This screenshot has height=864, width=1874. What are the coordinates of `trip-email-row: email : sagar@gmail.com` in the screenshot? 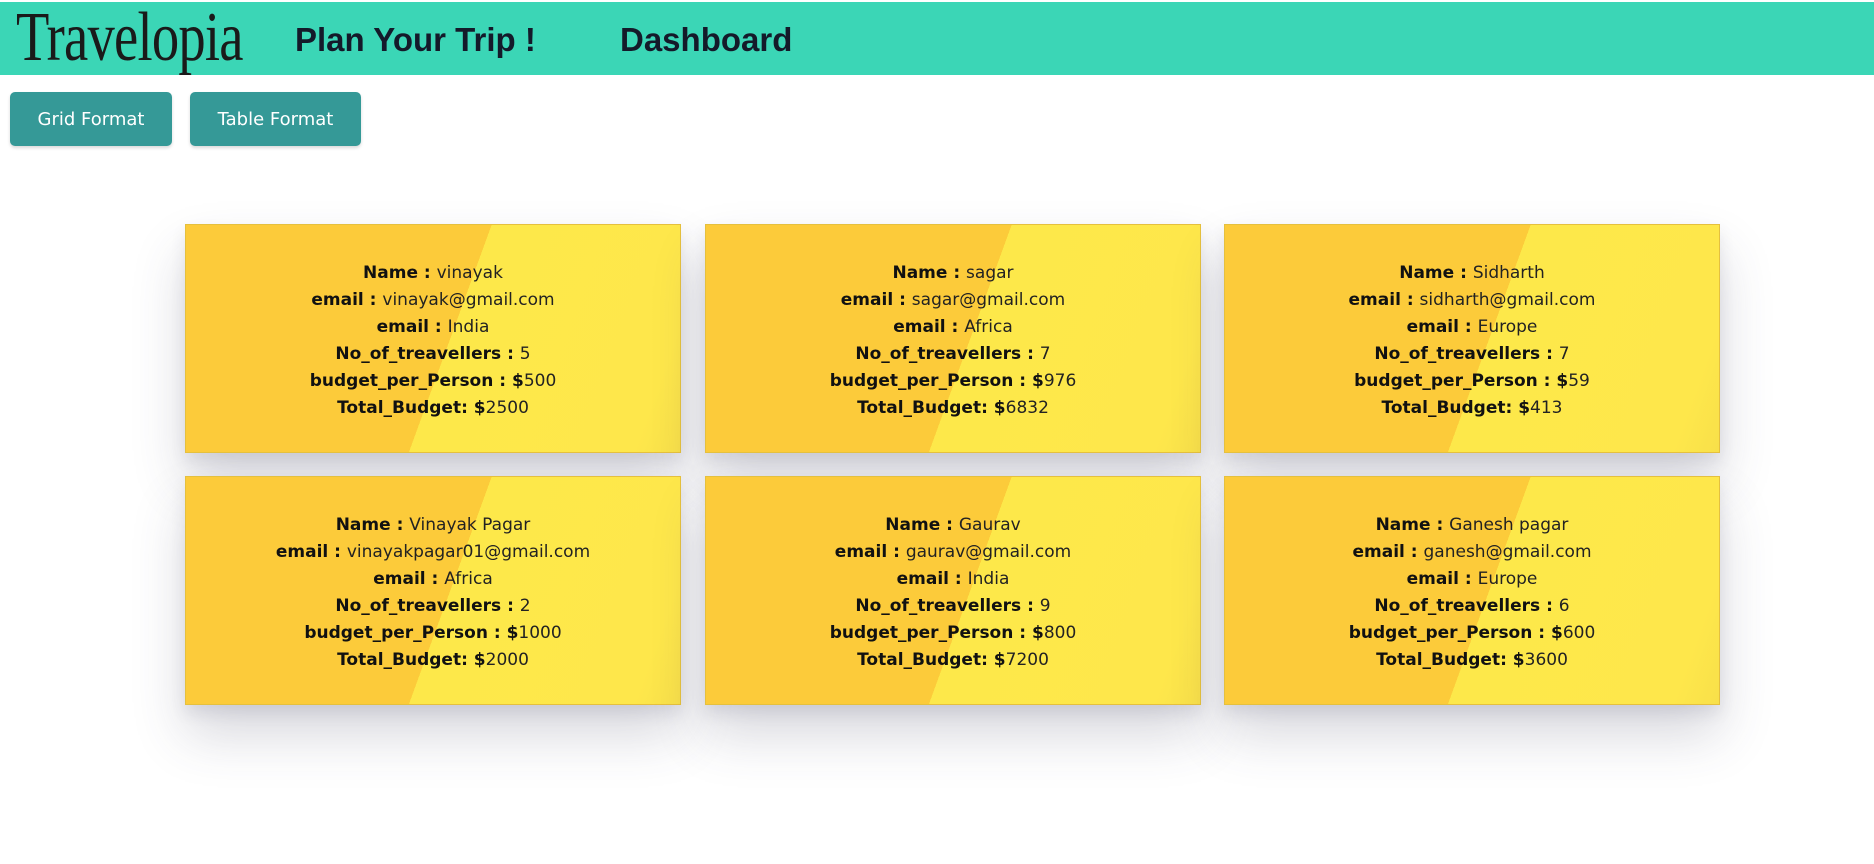 It's located at (953, 300).